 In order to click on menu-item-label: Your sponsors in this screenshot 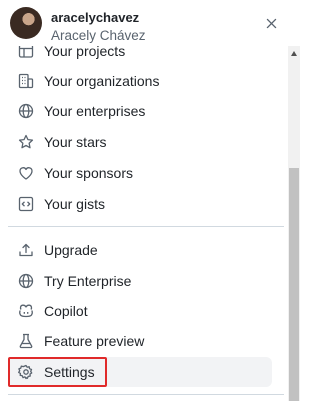, I will do `click(88, 173)`.